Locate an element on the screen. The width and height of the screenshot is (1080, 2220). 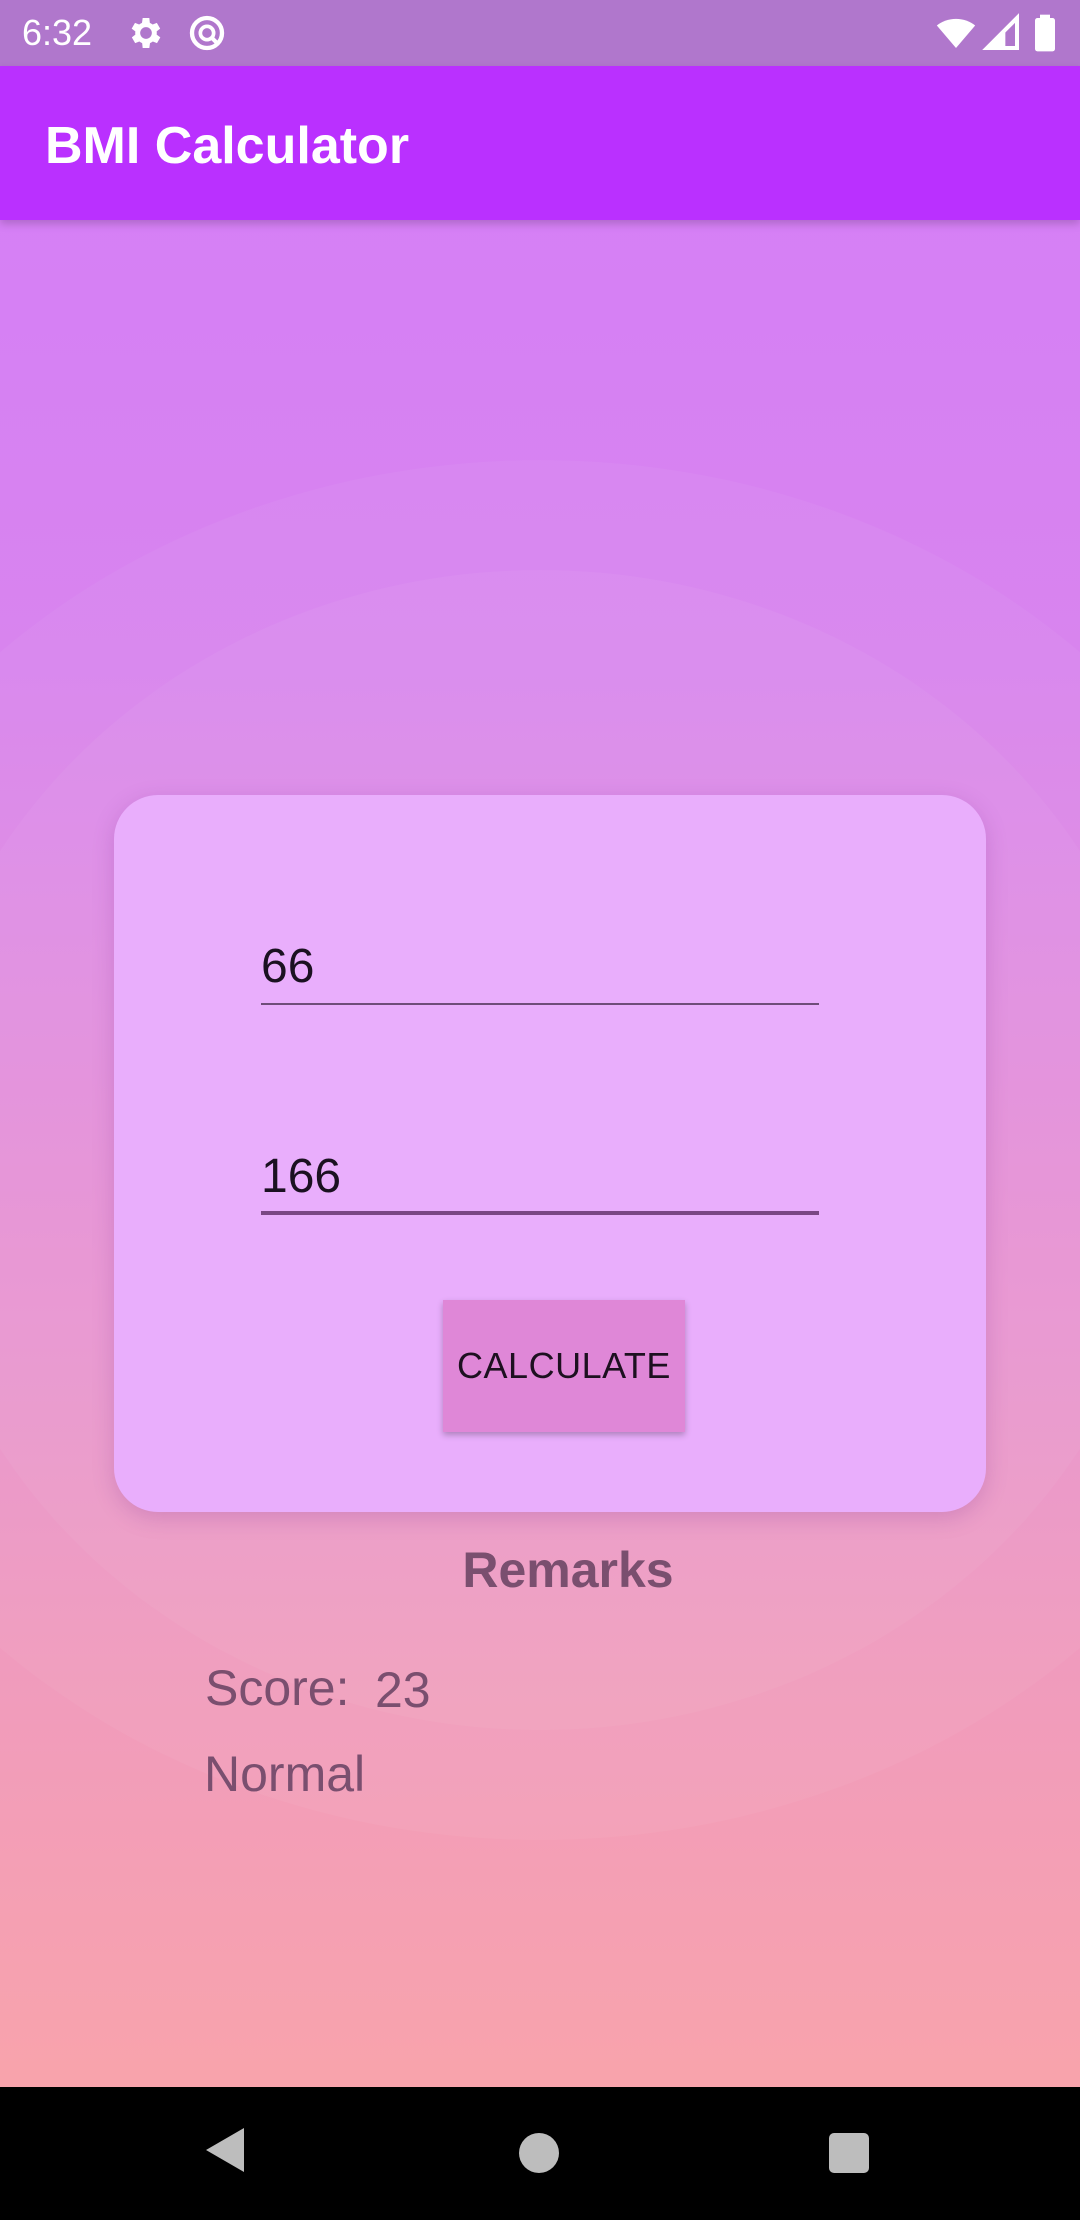
data-saver-icon is located at coordinates (207, 33).